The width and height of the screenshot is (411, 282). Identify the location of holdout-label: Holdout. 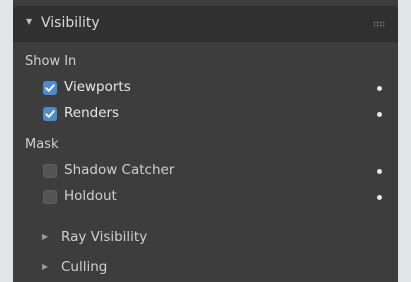
(90, 196).